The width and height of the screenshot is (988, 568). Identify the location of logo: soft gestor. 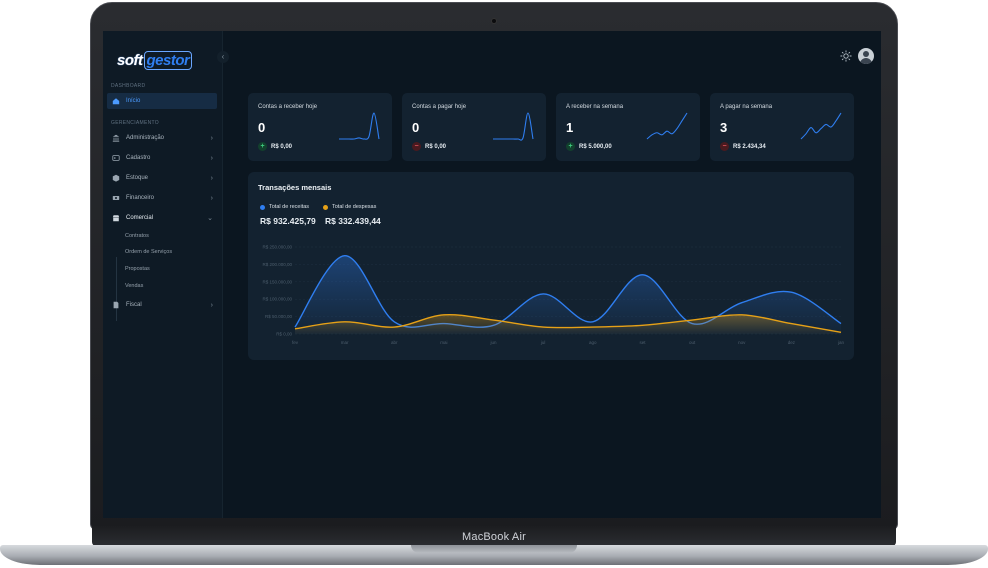
(155, 60).